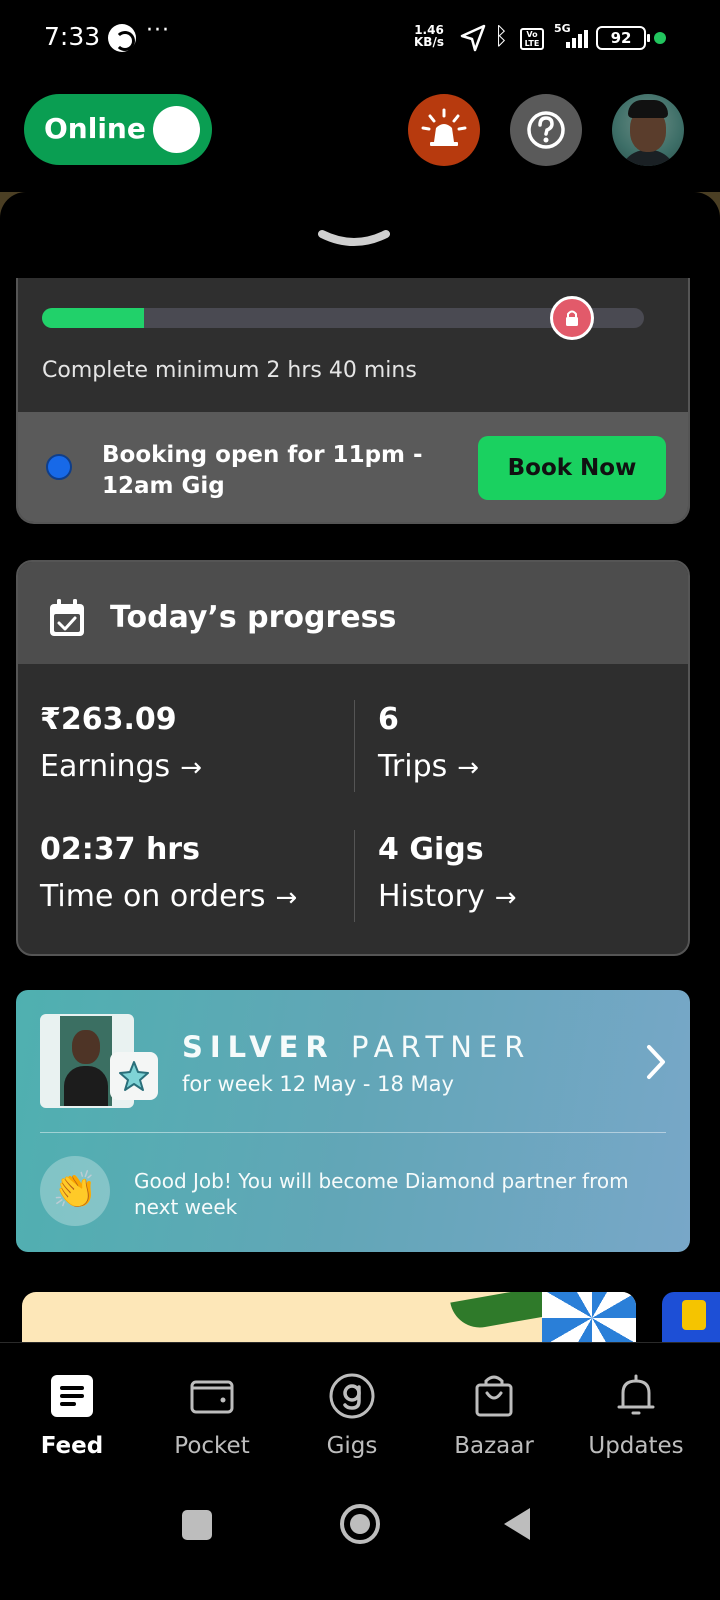 This screenshot has width=720, height=1600. Describe the element at coordinates (253, 617) in the screenshot. I see `todays-progress-title: Today’s progress` at that location.